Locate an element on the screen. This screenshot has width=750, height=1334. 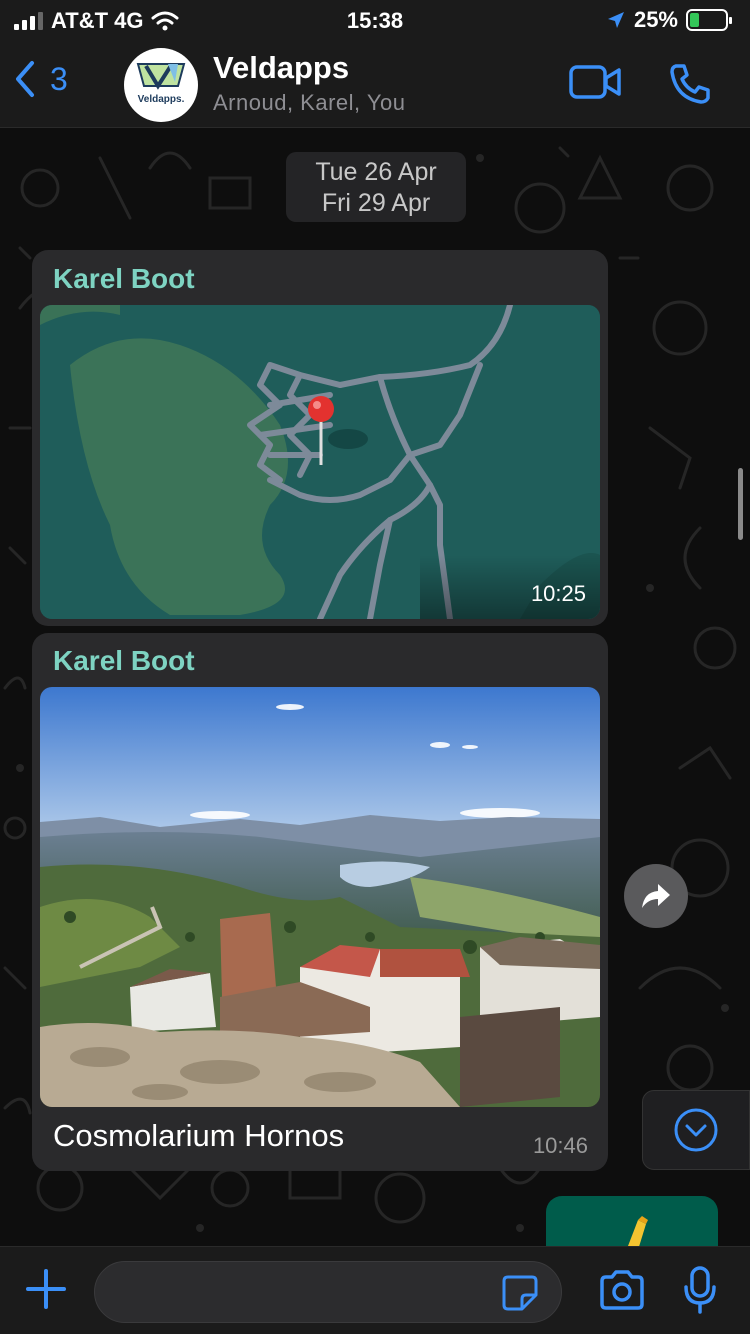
chevron-left-icon is located at coordinates (25, 79).